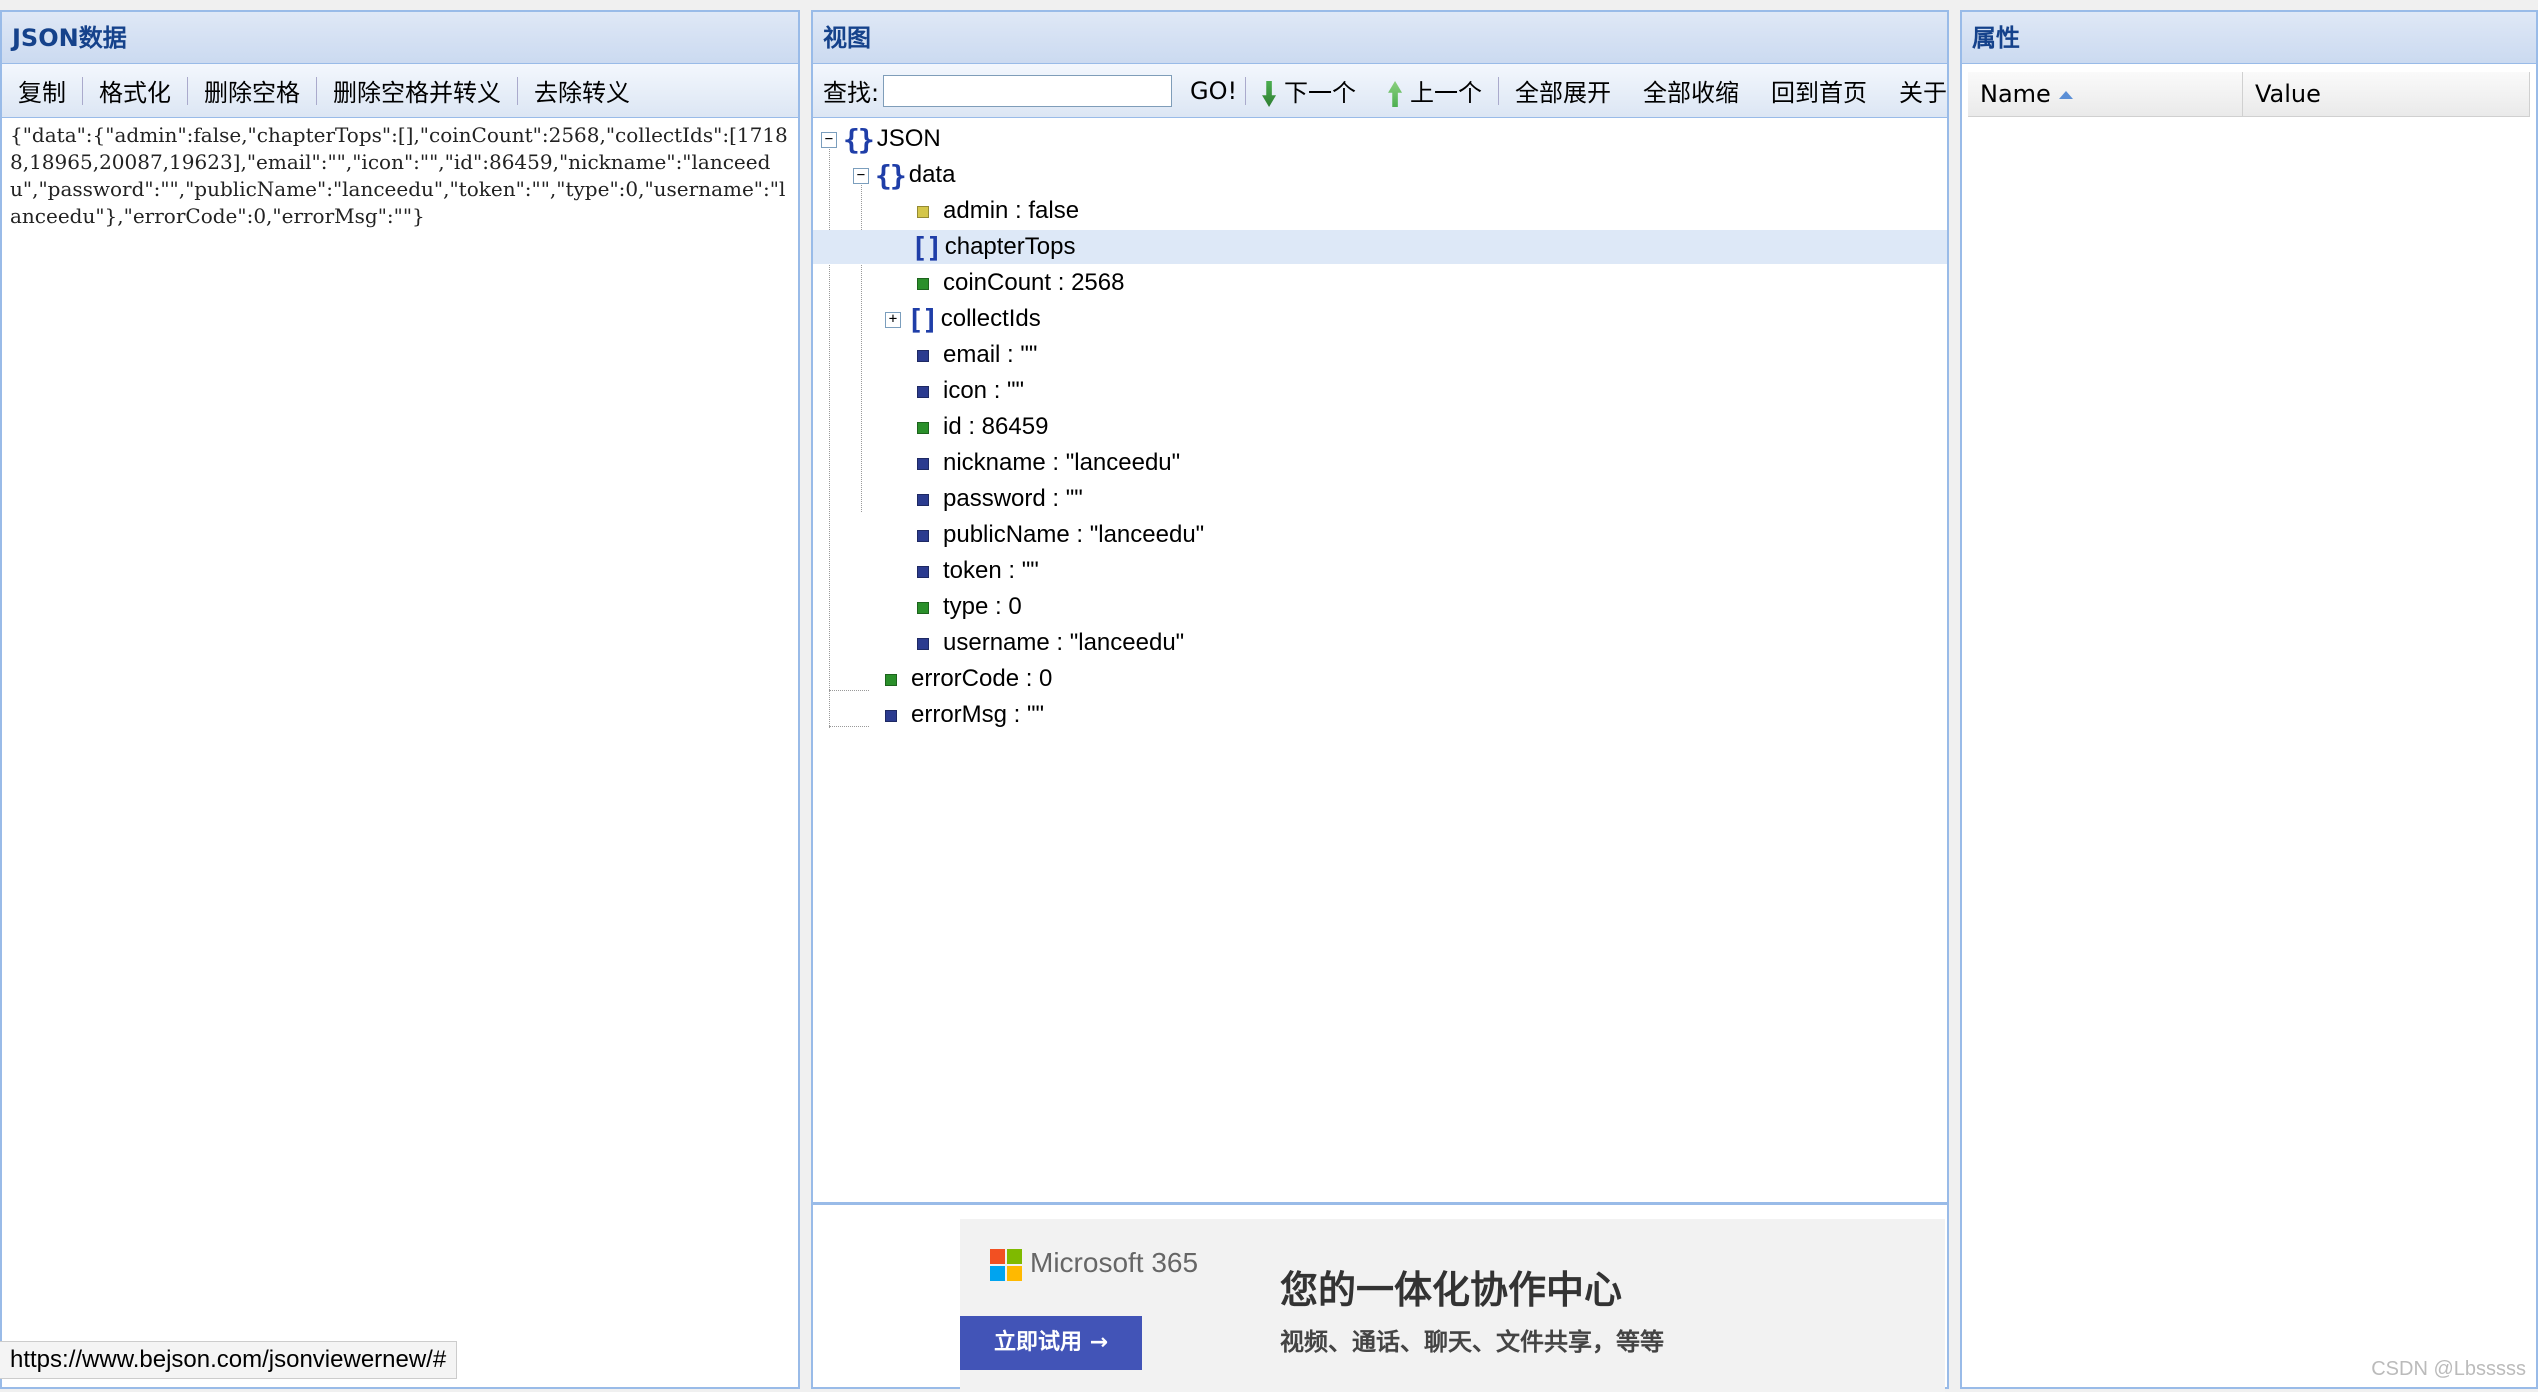 The height and width of the screenshot is (1392, 2538). Describe the element at coordinates (1472, 1342) in the screenshot. I see `ad-subline: 视频、通话、聊天、文件共享，等等` at that location.